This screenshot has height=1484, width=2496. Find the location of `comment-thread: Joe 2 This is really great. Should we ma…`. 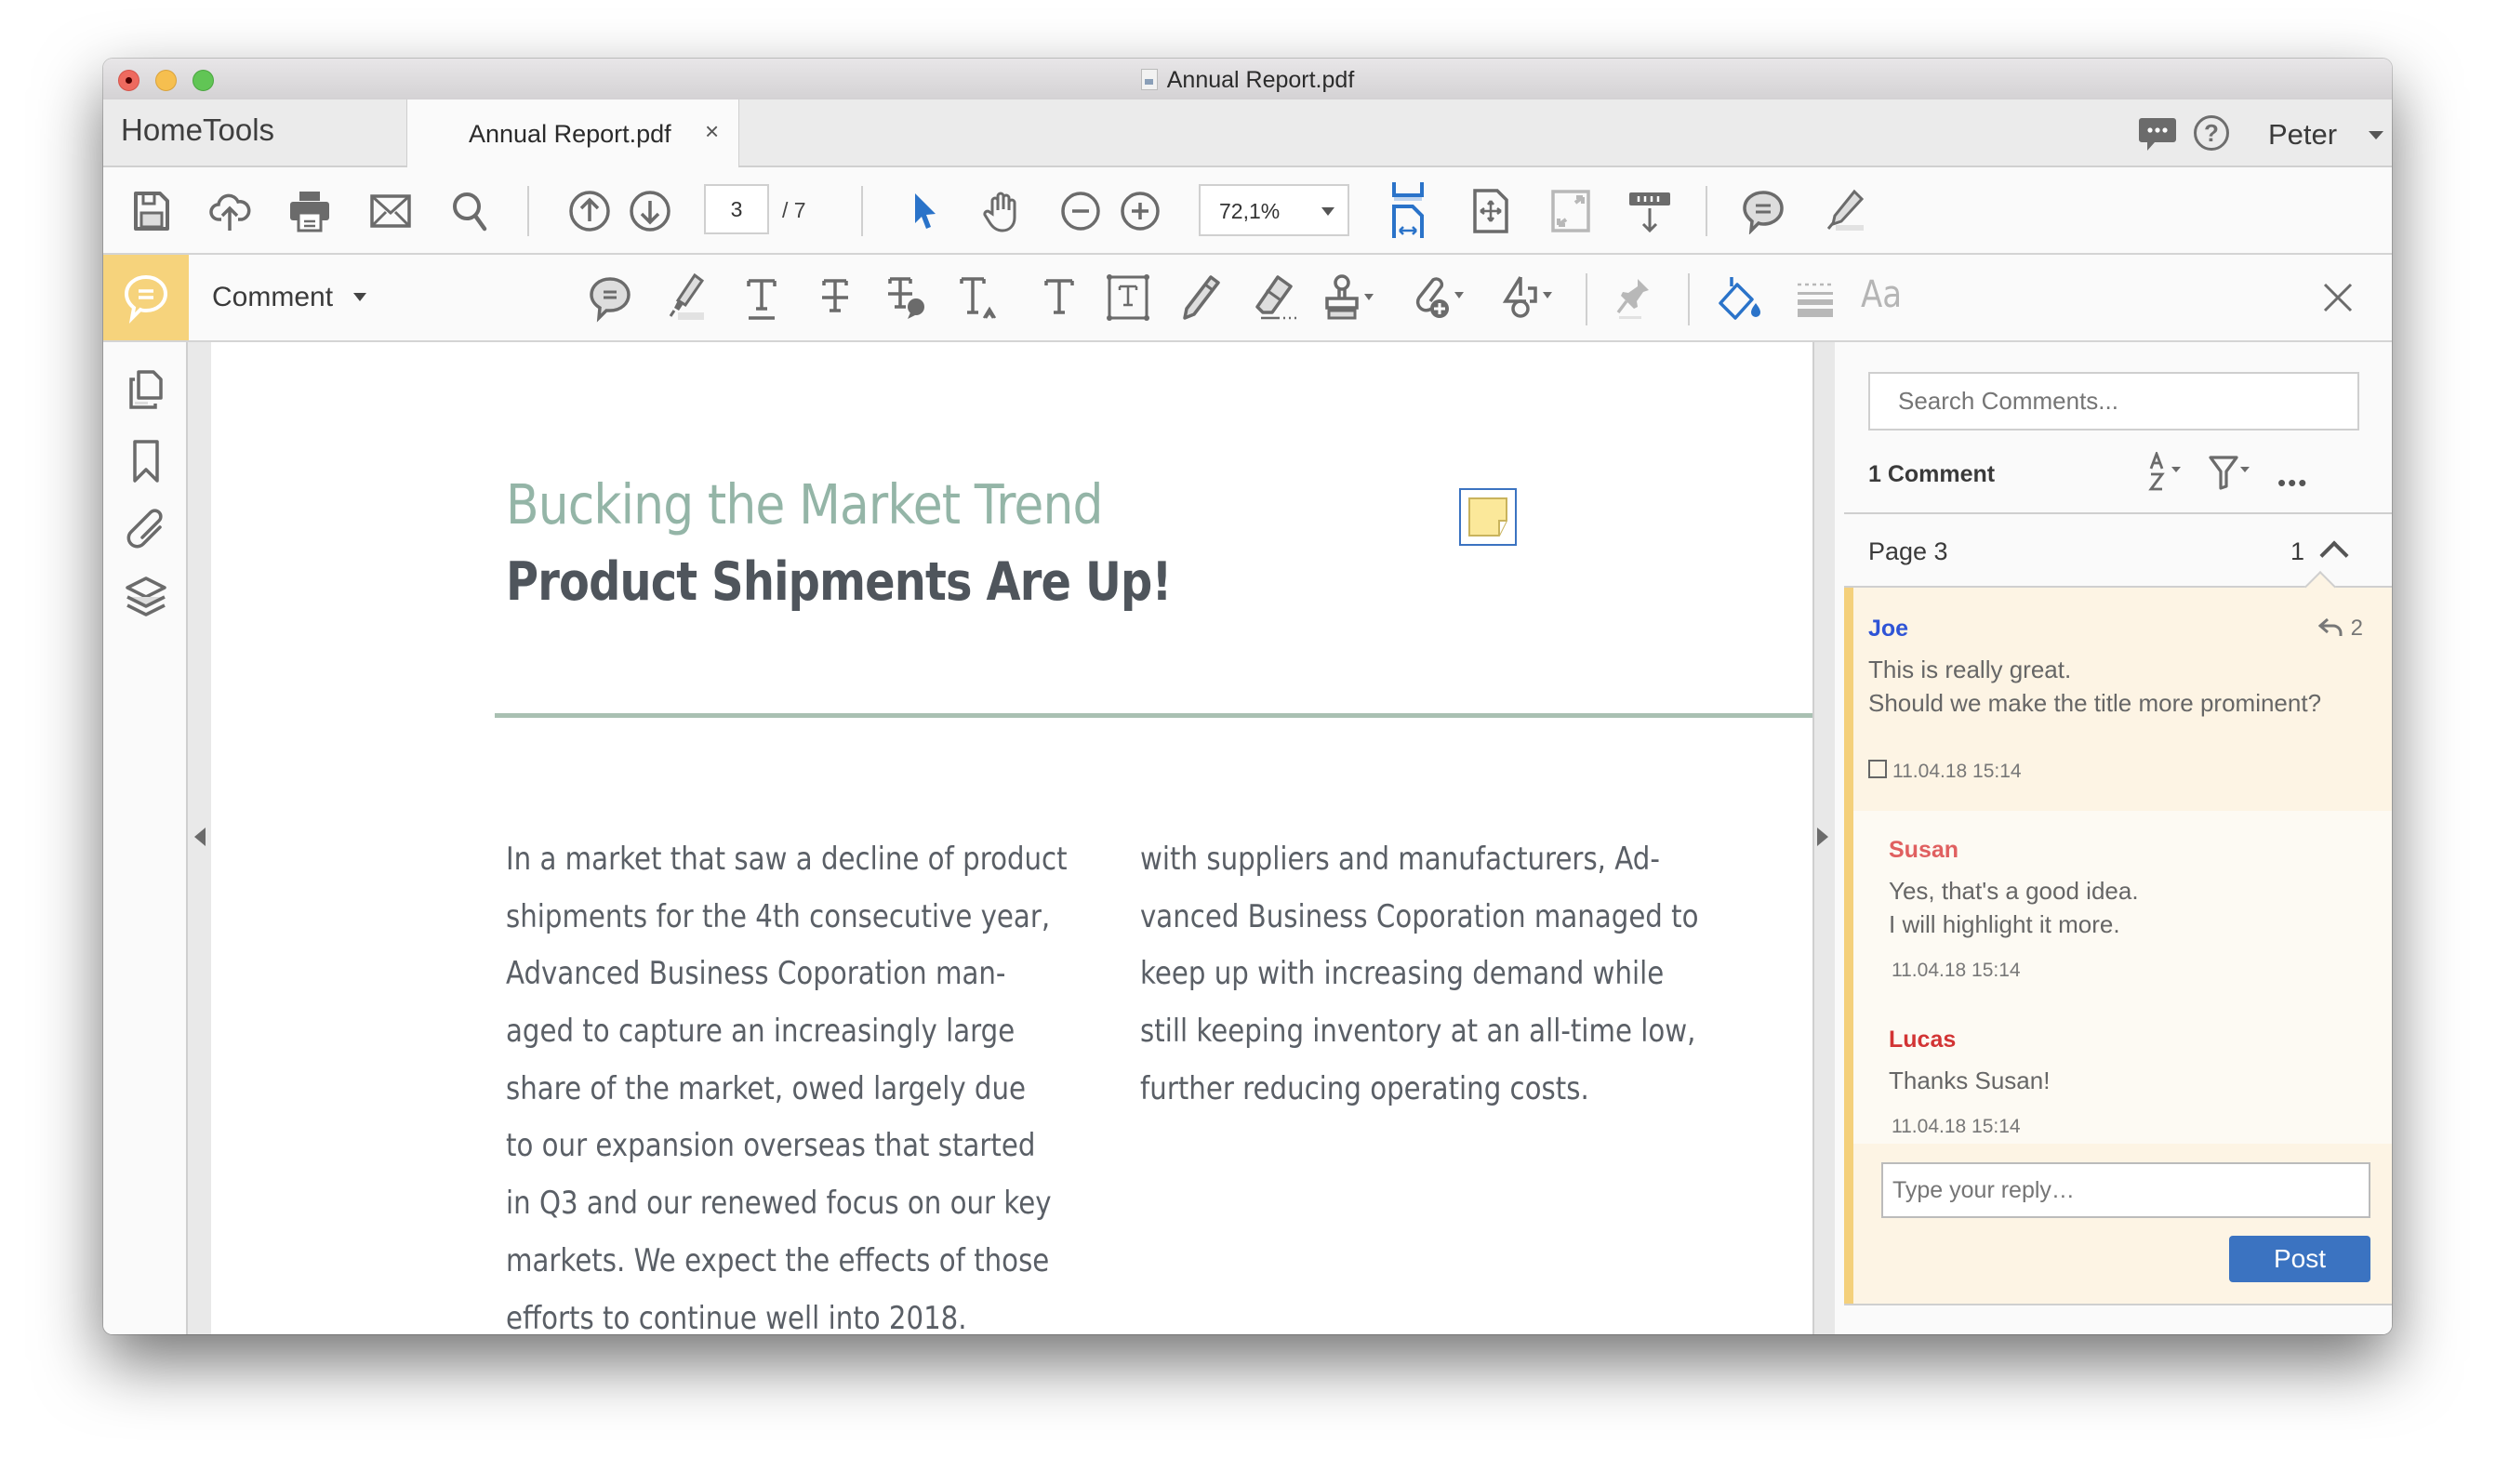

comment-thread: Joe 2 This is really great. Should we ma… is located at coordinates (2118, 938).